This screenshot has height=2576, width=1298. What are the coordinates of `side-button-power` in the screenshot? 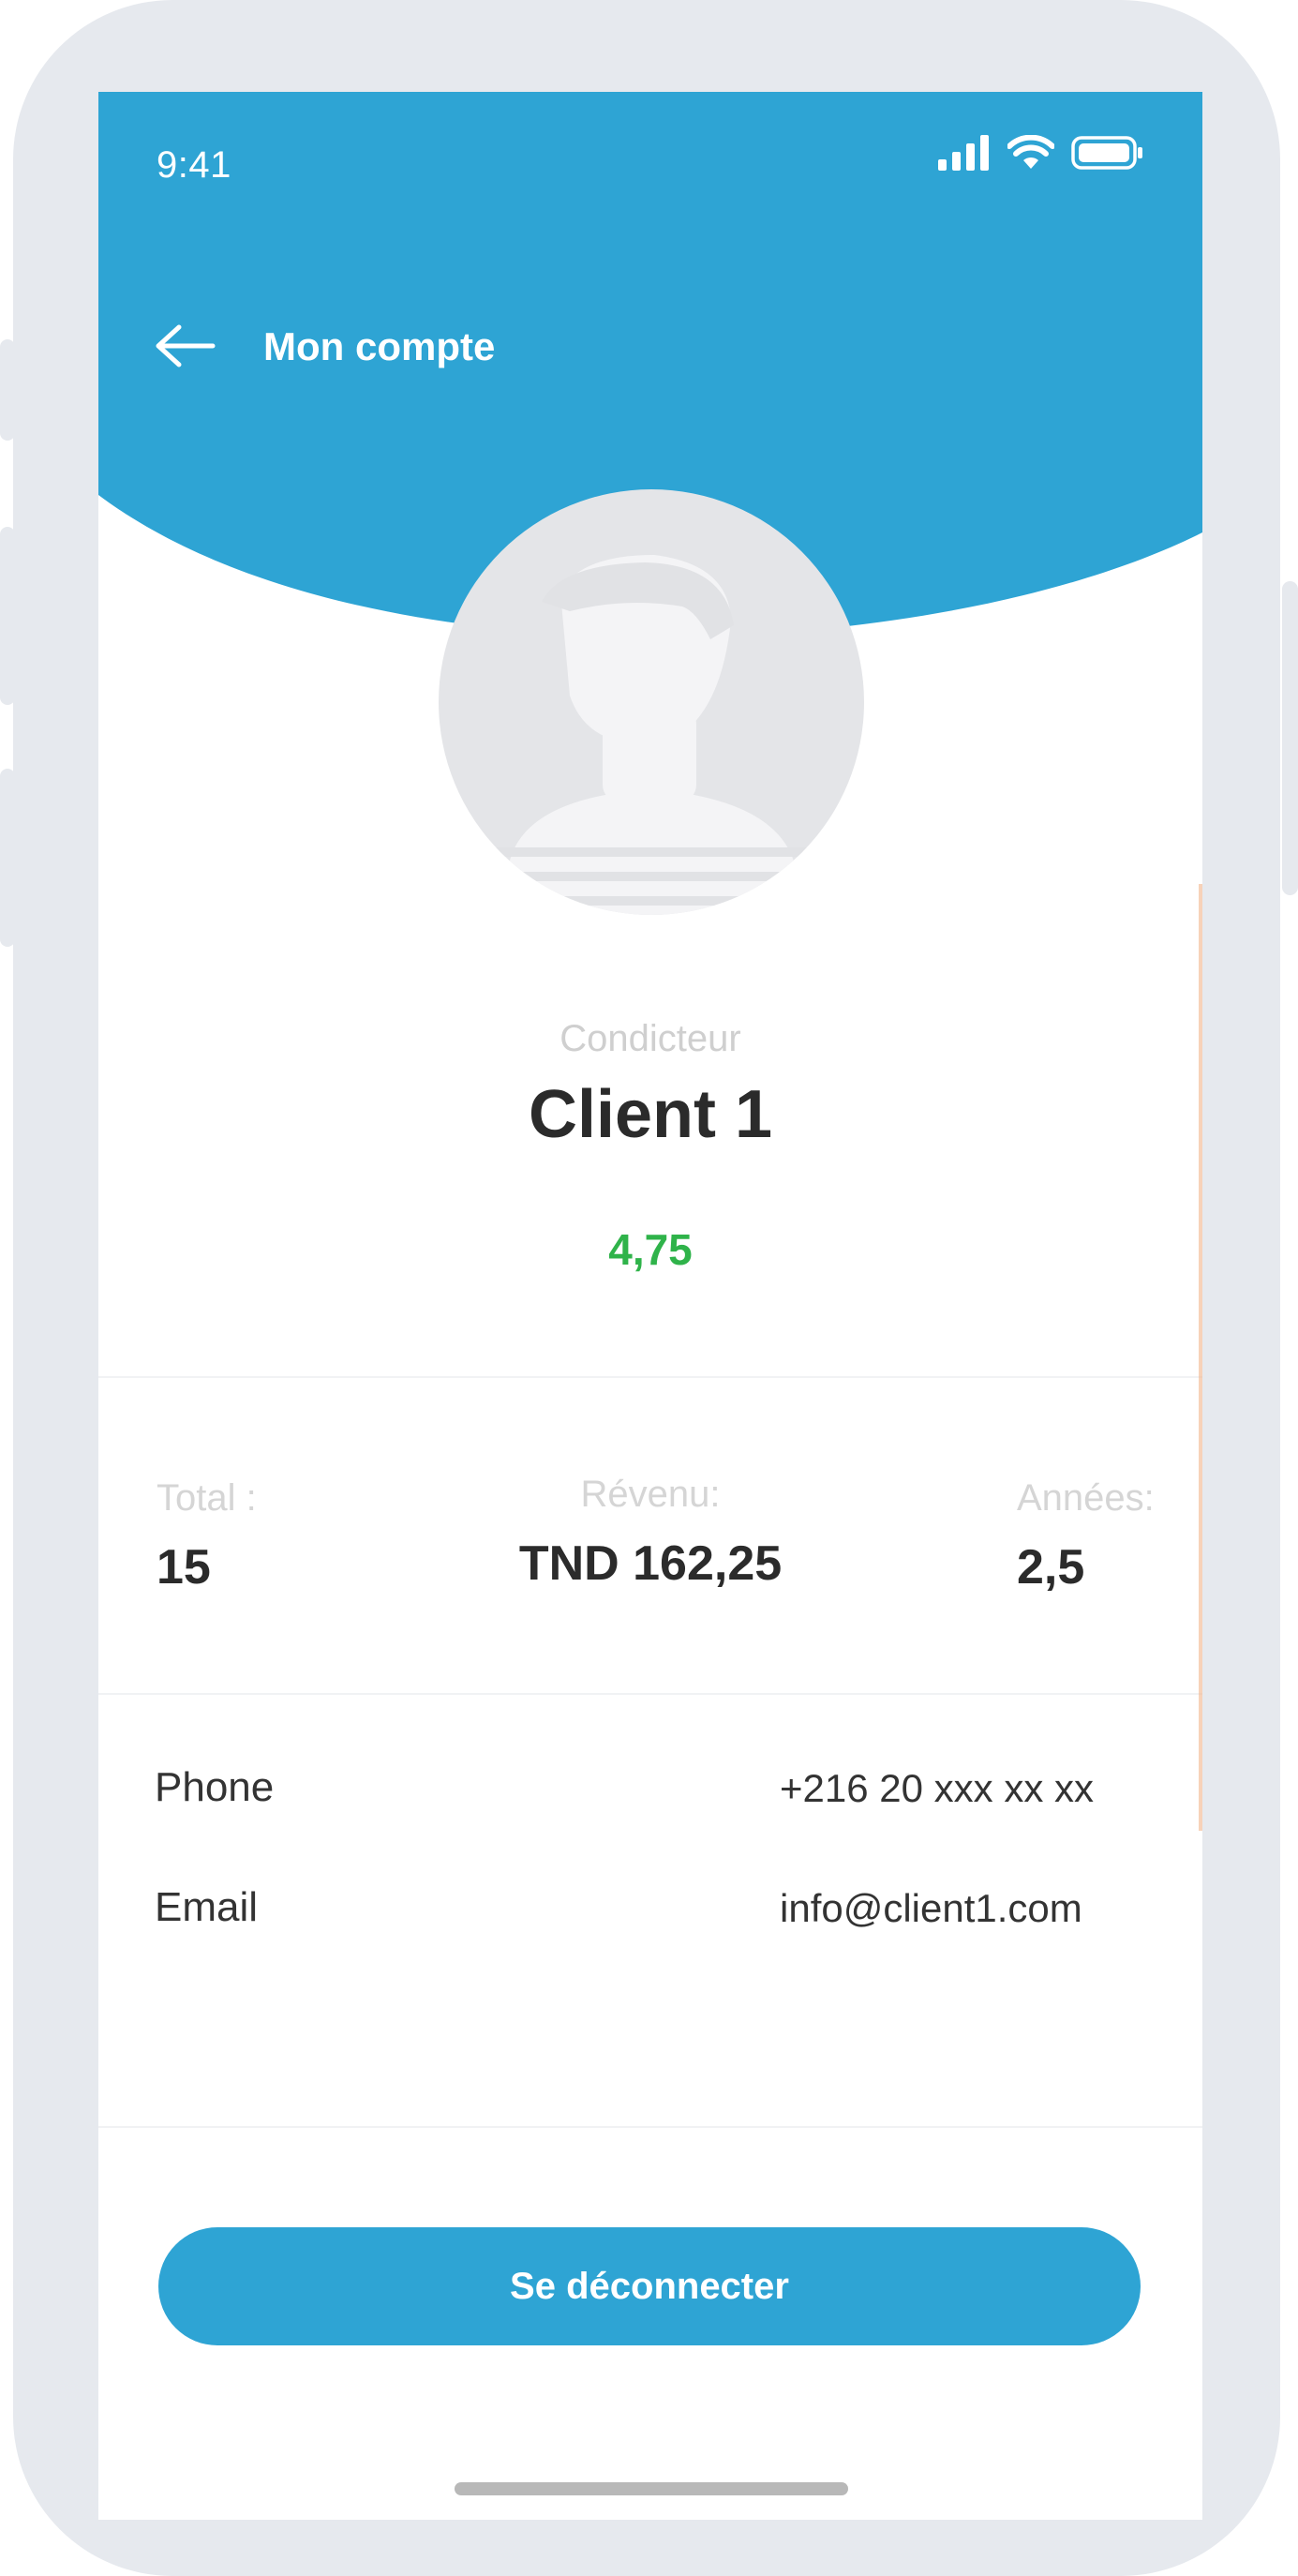 It's located at (1290, 738).